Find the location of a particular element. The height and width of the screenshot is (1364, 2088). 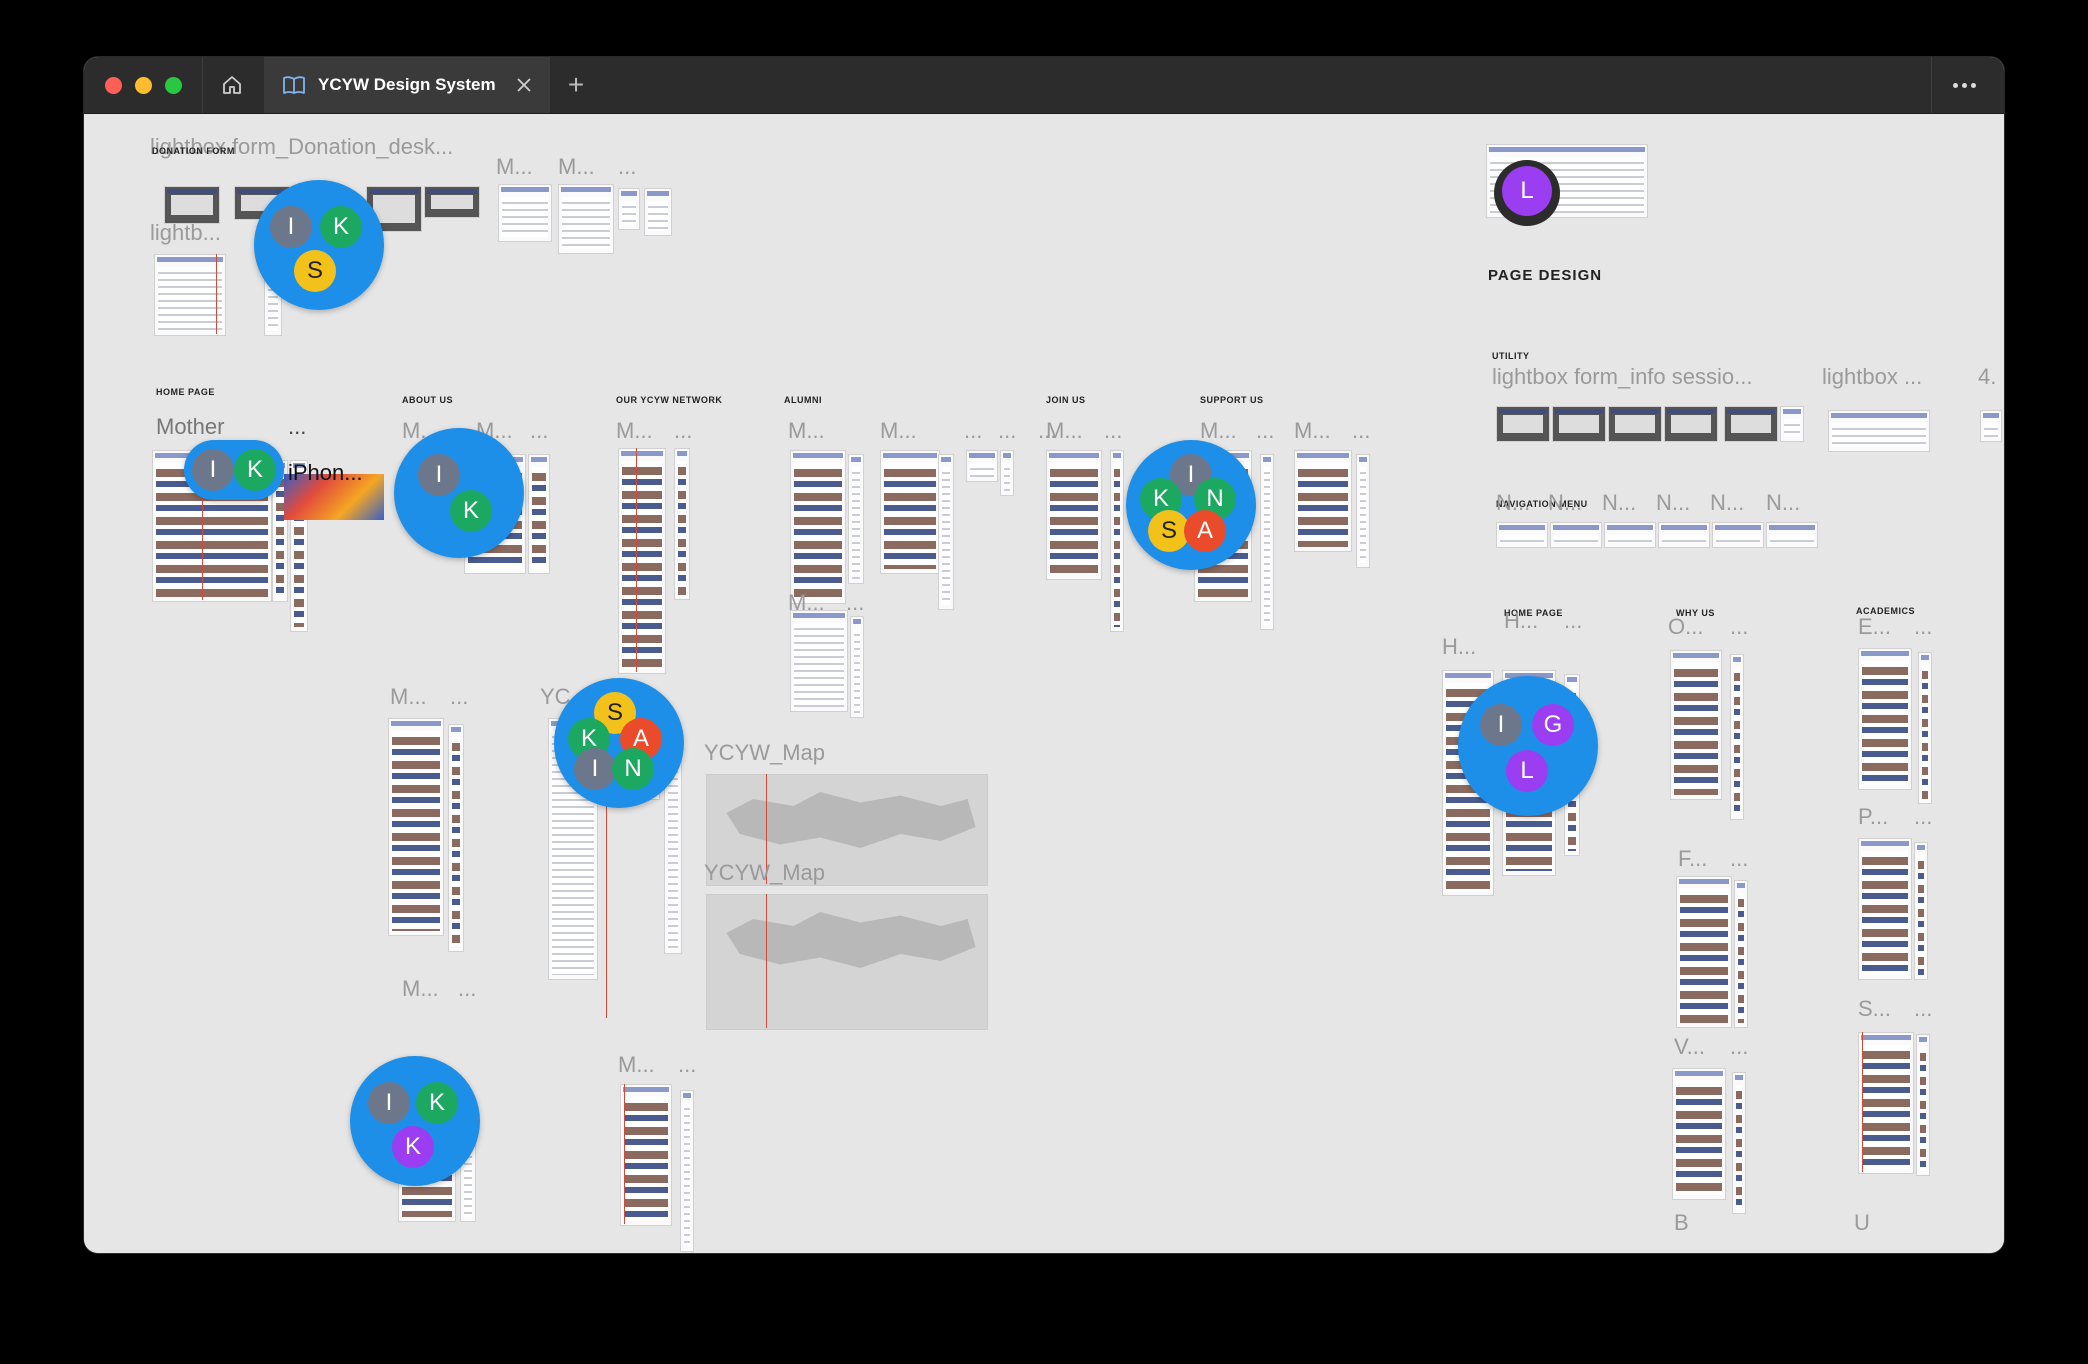

collaborator-cluster: I K K is located at coordinates (415, 1121).